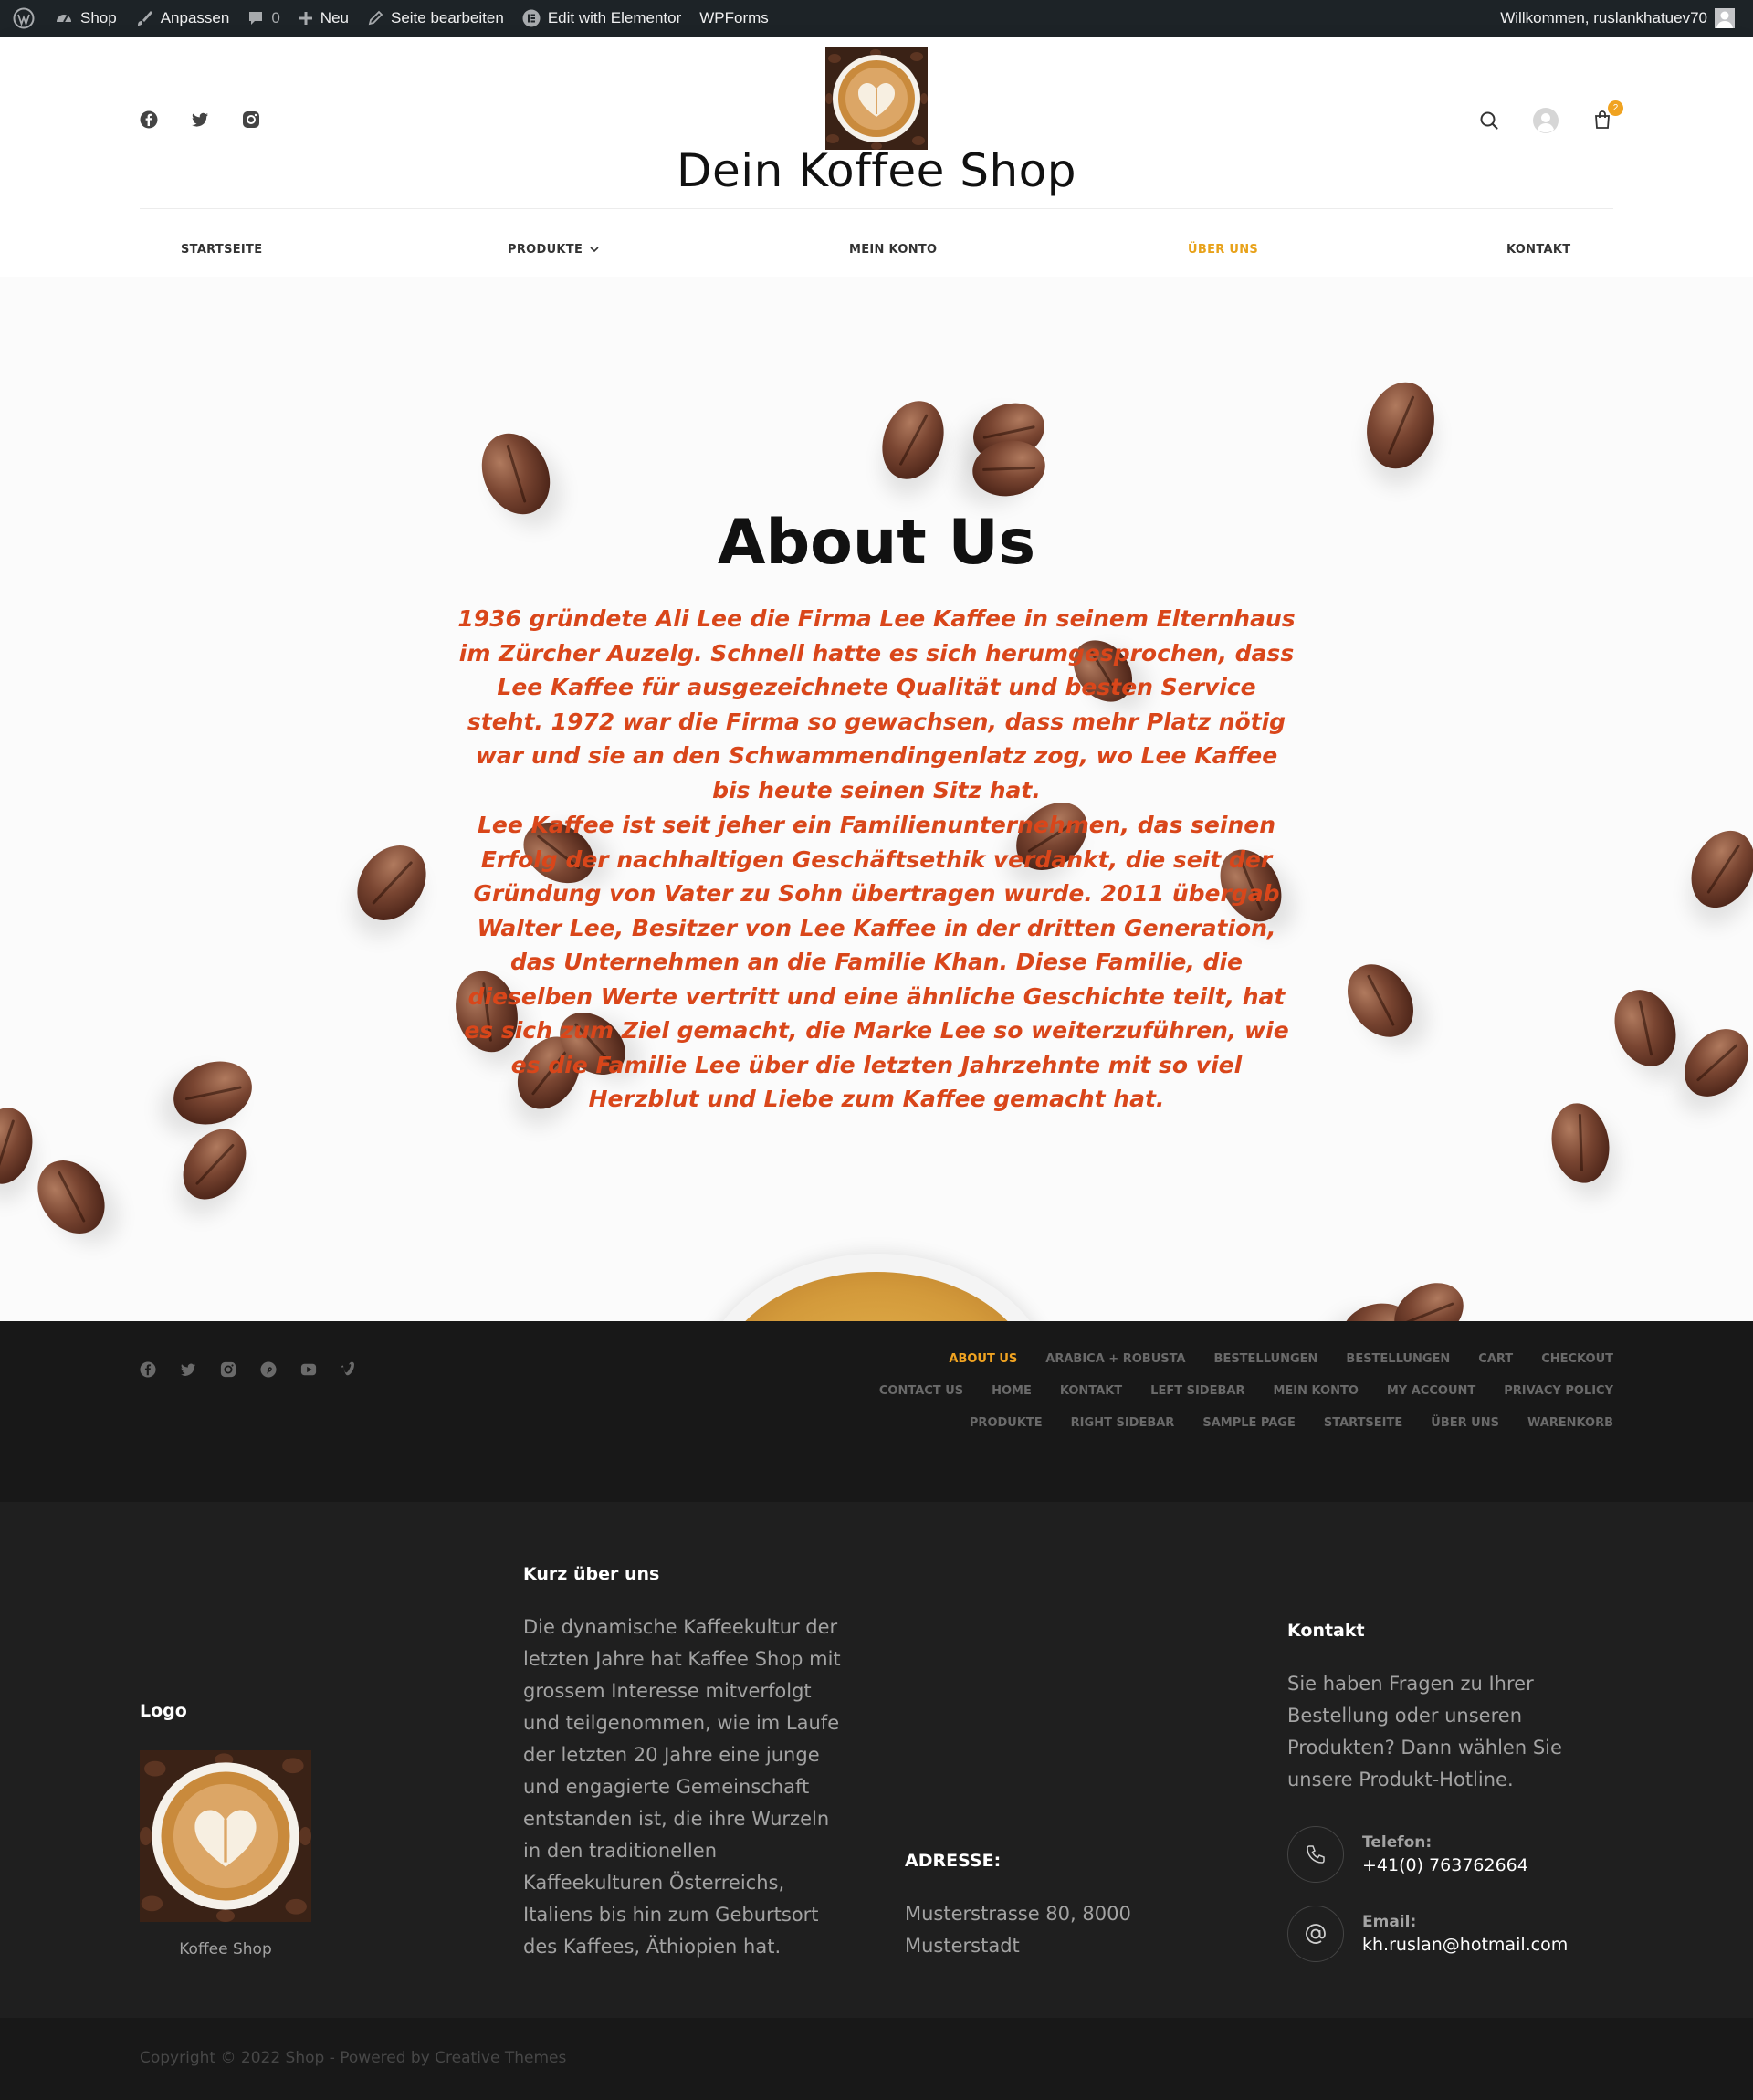 This screenshot has width=1753, height=2100. I want to click on nav-item-mein-konto: MEIN KONTO, so click(893, 250).